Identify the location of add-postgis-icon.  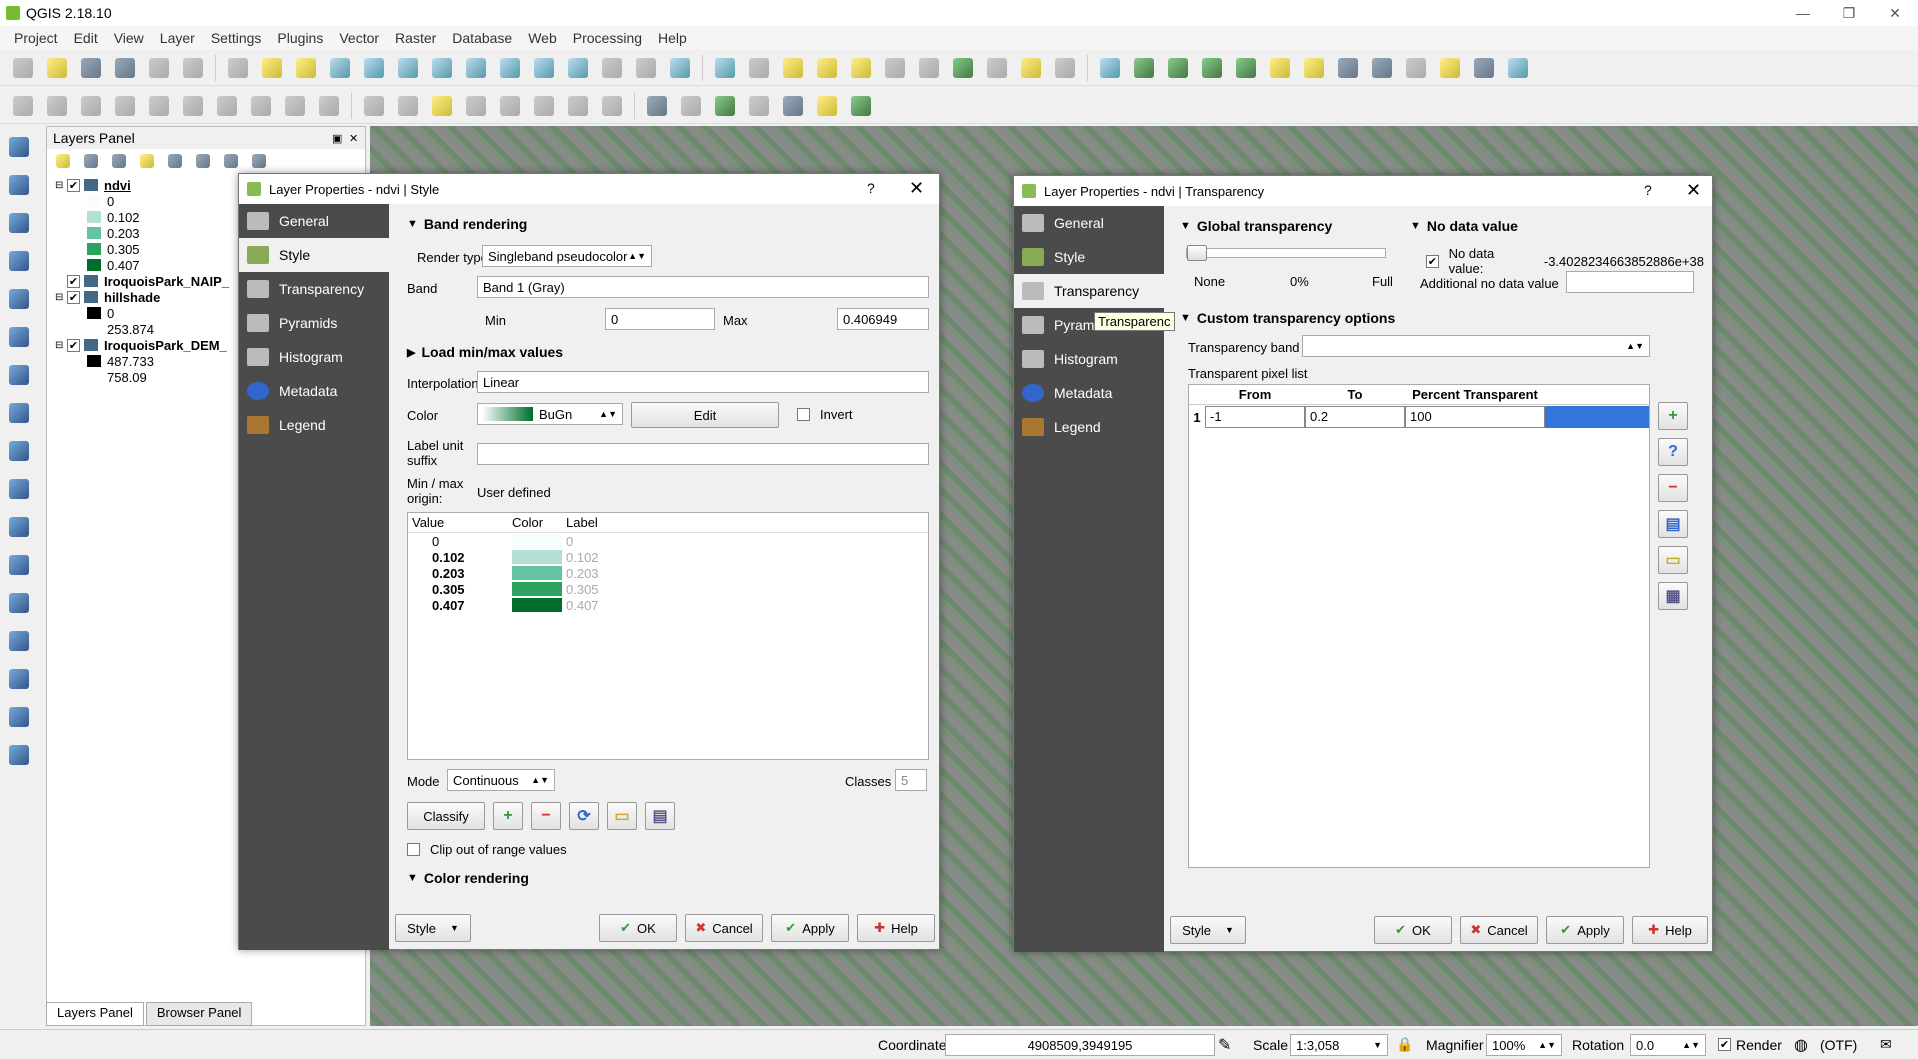
(19, 299).